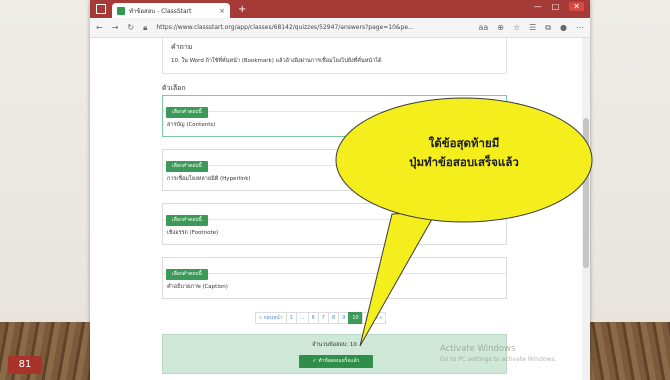 This screenshot has height=380, width=670. I want to click on choices-label: ตัวเลือก, so click(174, 88).